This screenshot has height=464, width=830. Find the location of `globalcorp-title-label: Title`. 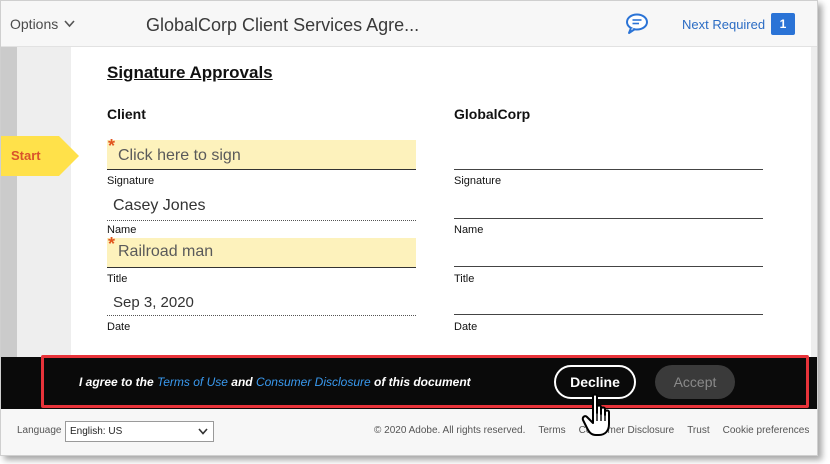

globalcorp-title-label: Title is located at coordinates (464, 279).